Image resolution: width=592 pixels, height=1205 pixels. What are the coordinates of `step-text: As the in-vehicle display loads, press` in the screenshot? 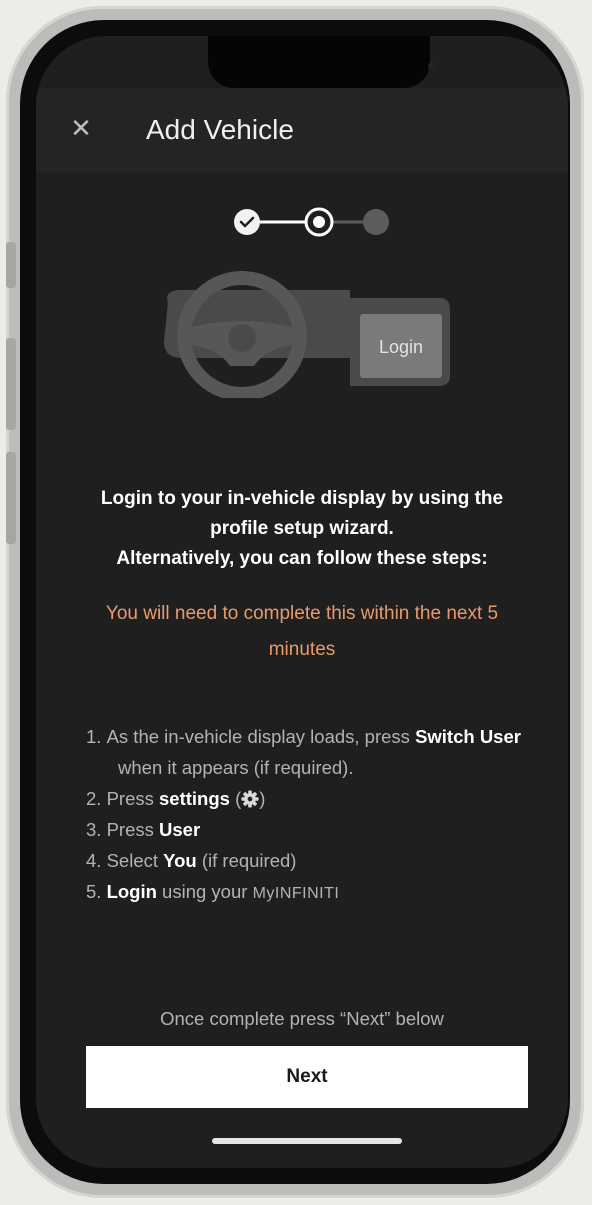 It's located at (261, 736).